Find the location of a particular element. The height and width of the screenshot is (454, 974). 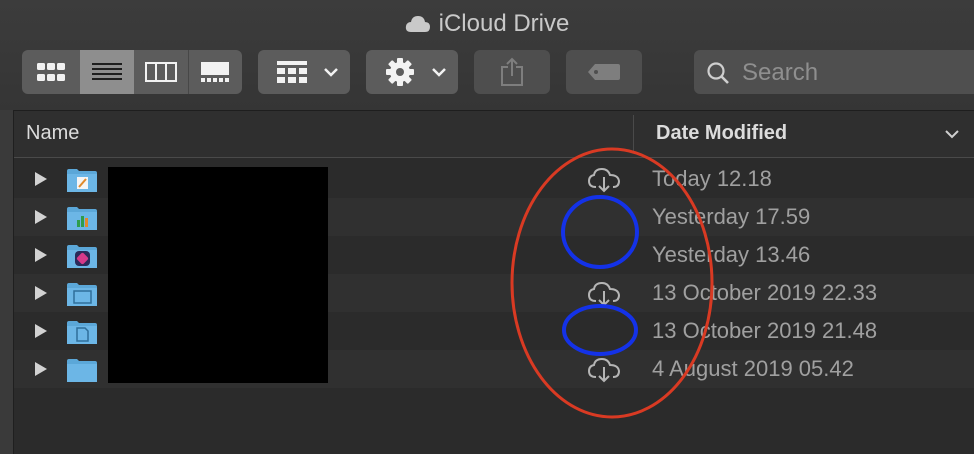

annotation-overlay is located at coordinates (612, 283).